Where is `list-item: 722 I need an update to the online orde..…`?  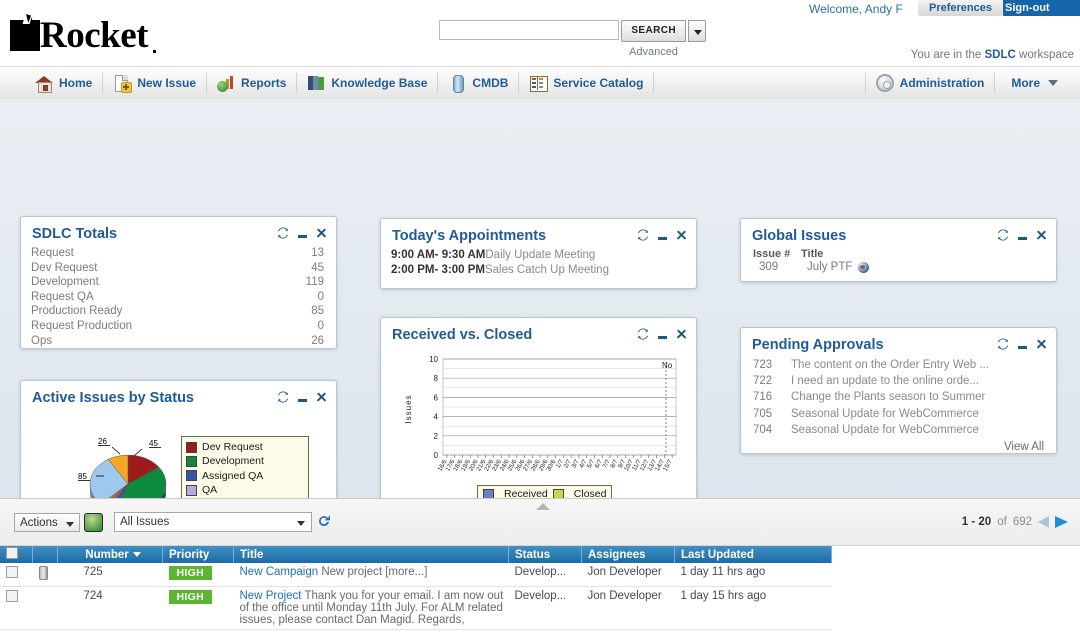
list-item: 722 I need an update to the online orde..… is located at coordinates (898, 381).